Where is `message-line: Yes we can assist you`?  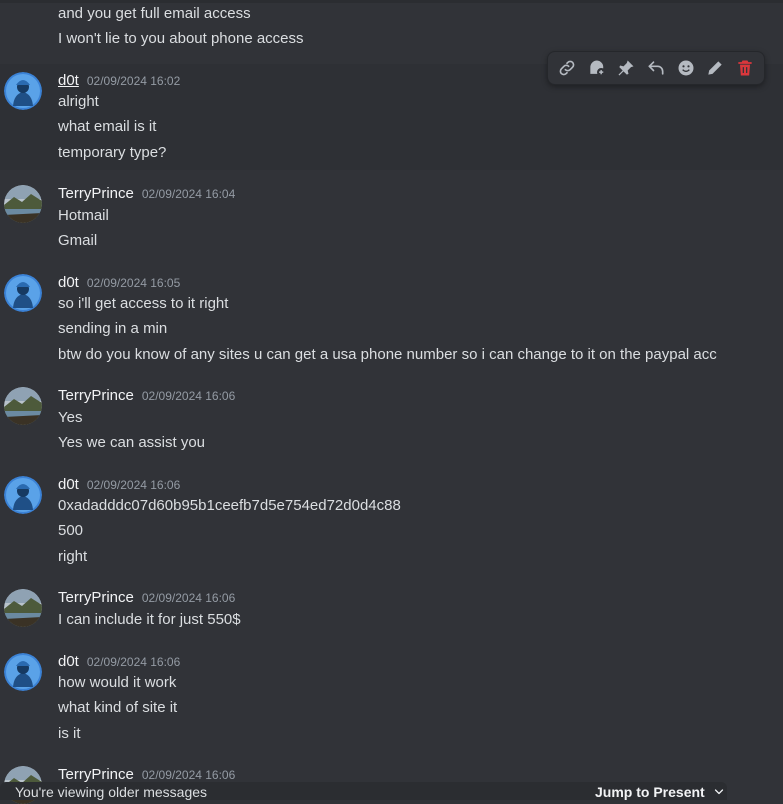 message-line: Yes we can assist you is located at coordinates (132, 442).